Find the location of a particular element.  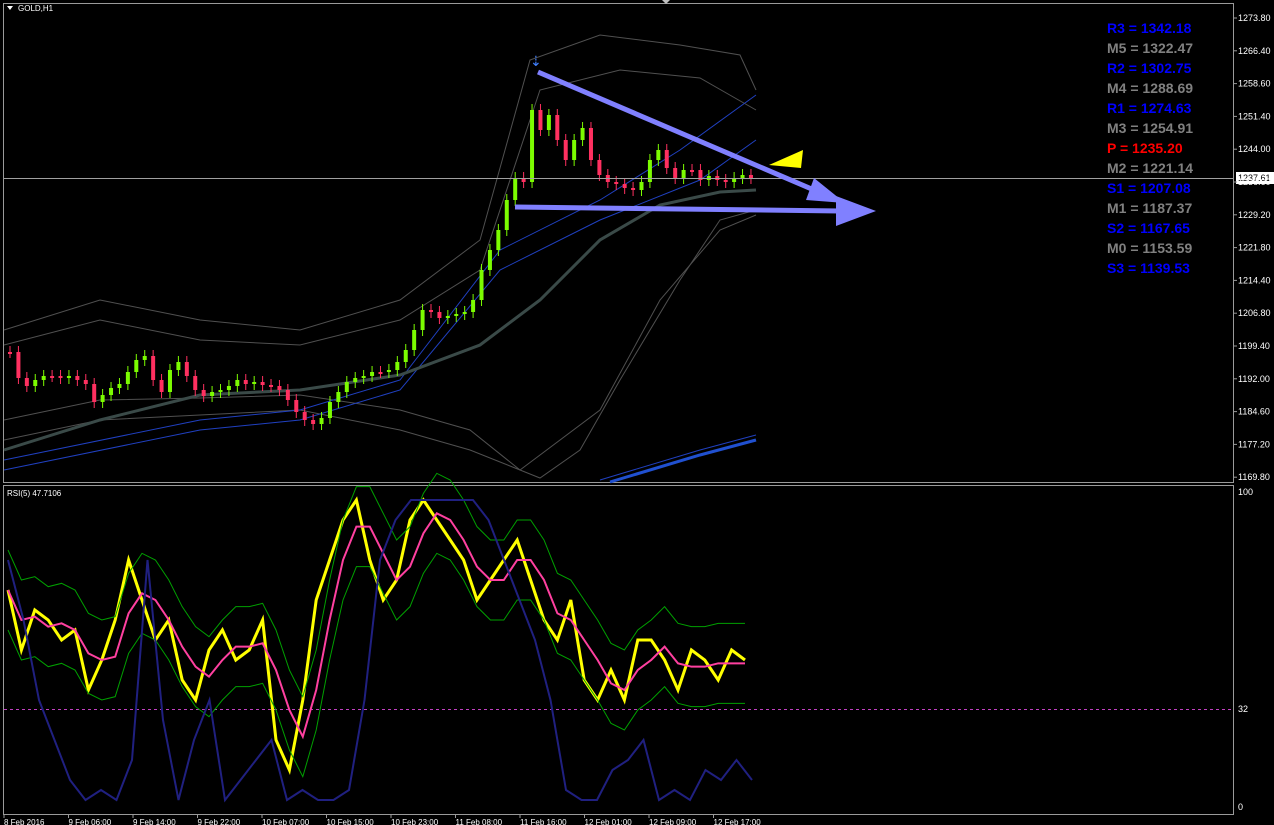

pivot-level-label: M2 = 1221.14 is located at coordinates (1150, 168).